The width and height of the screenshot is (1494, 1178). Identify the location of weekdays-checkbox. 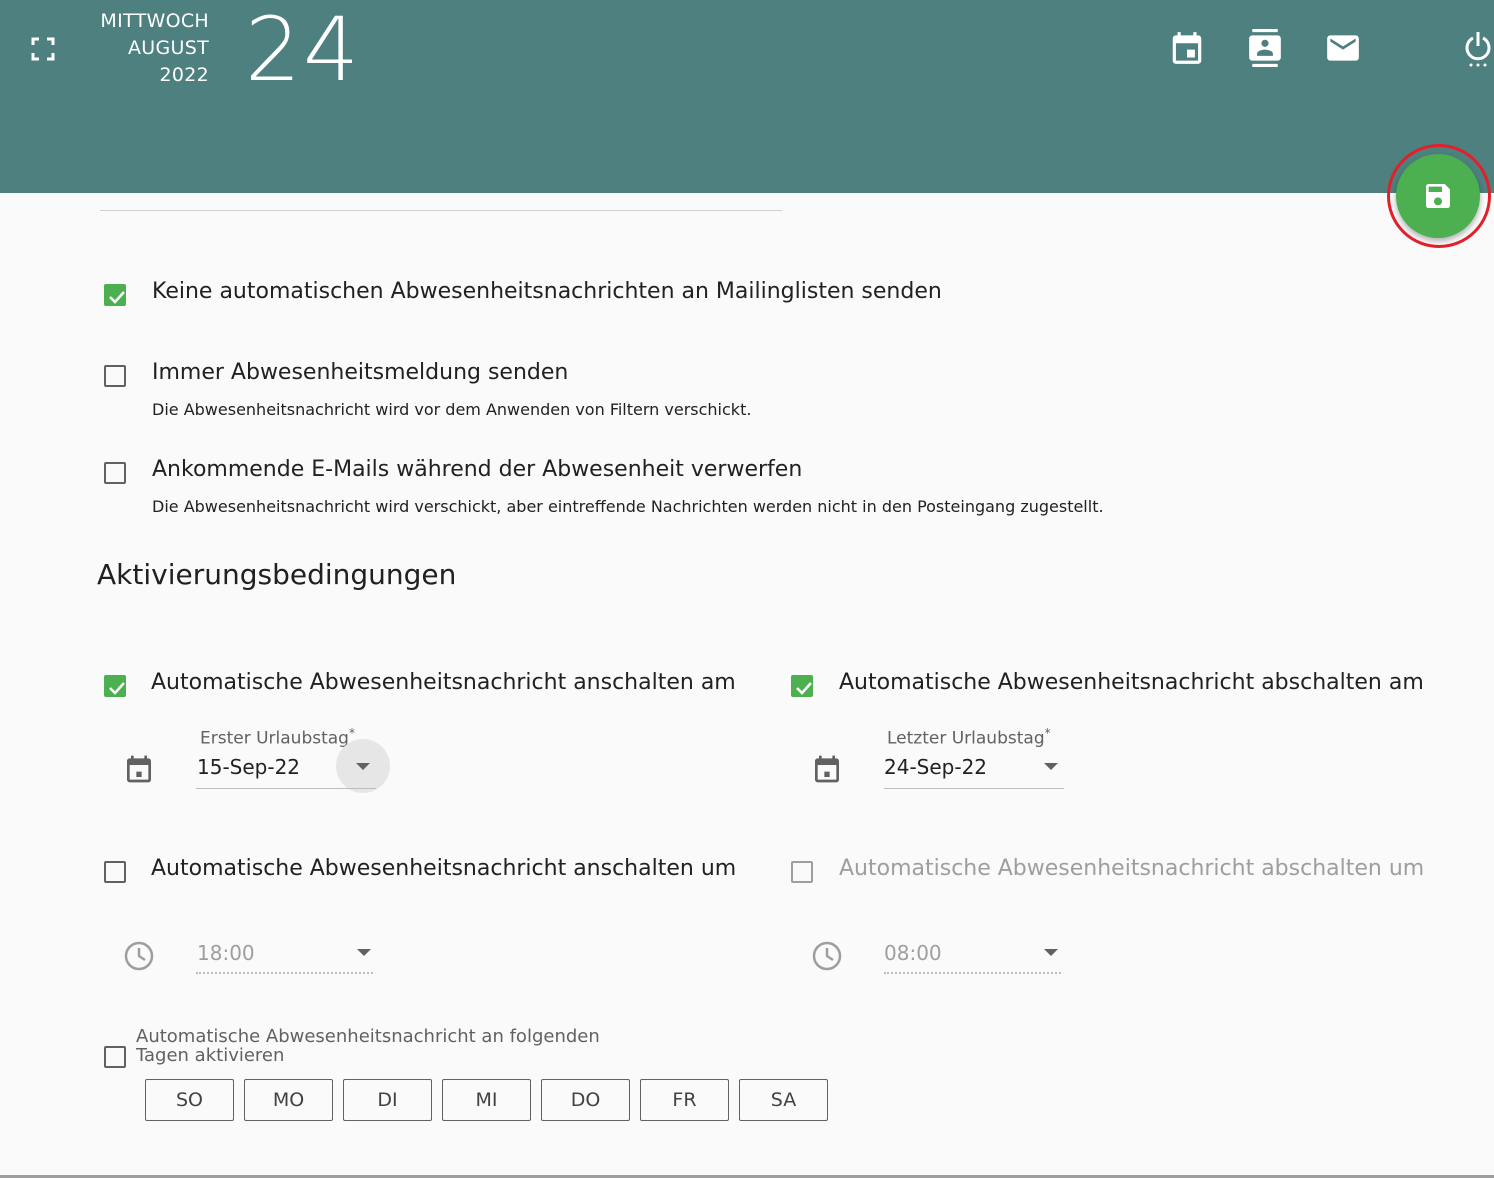
(115, 1057).